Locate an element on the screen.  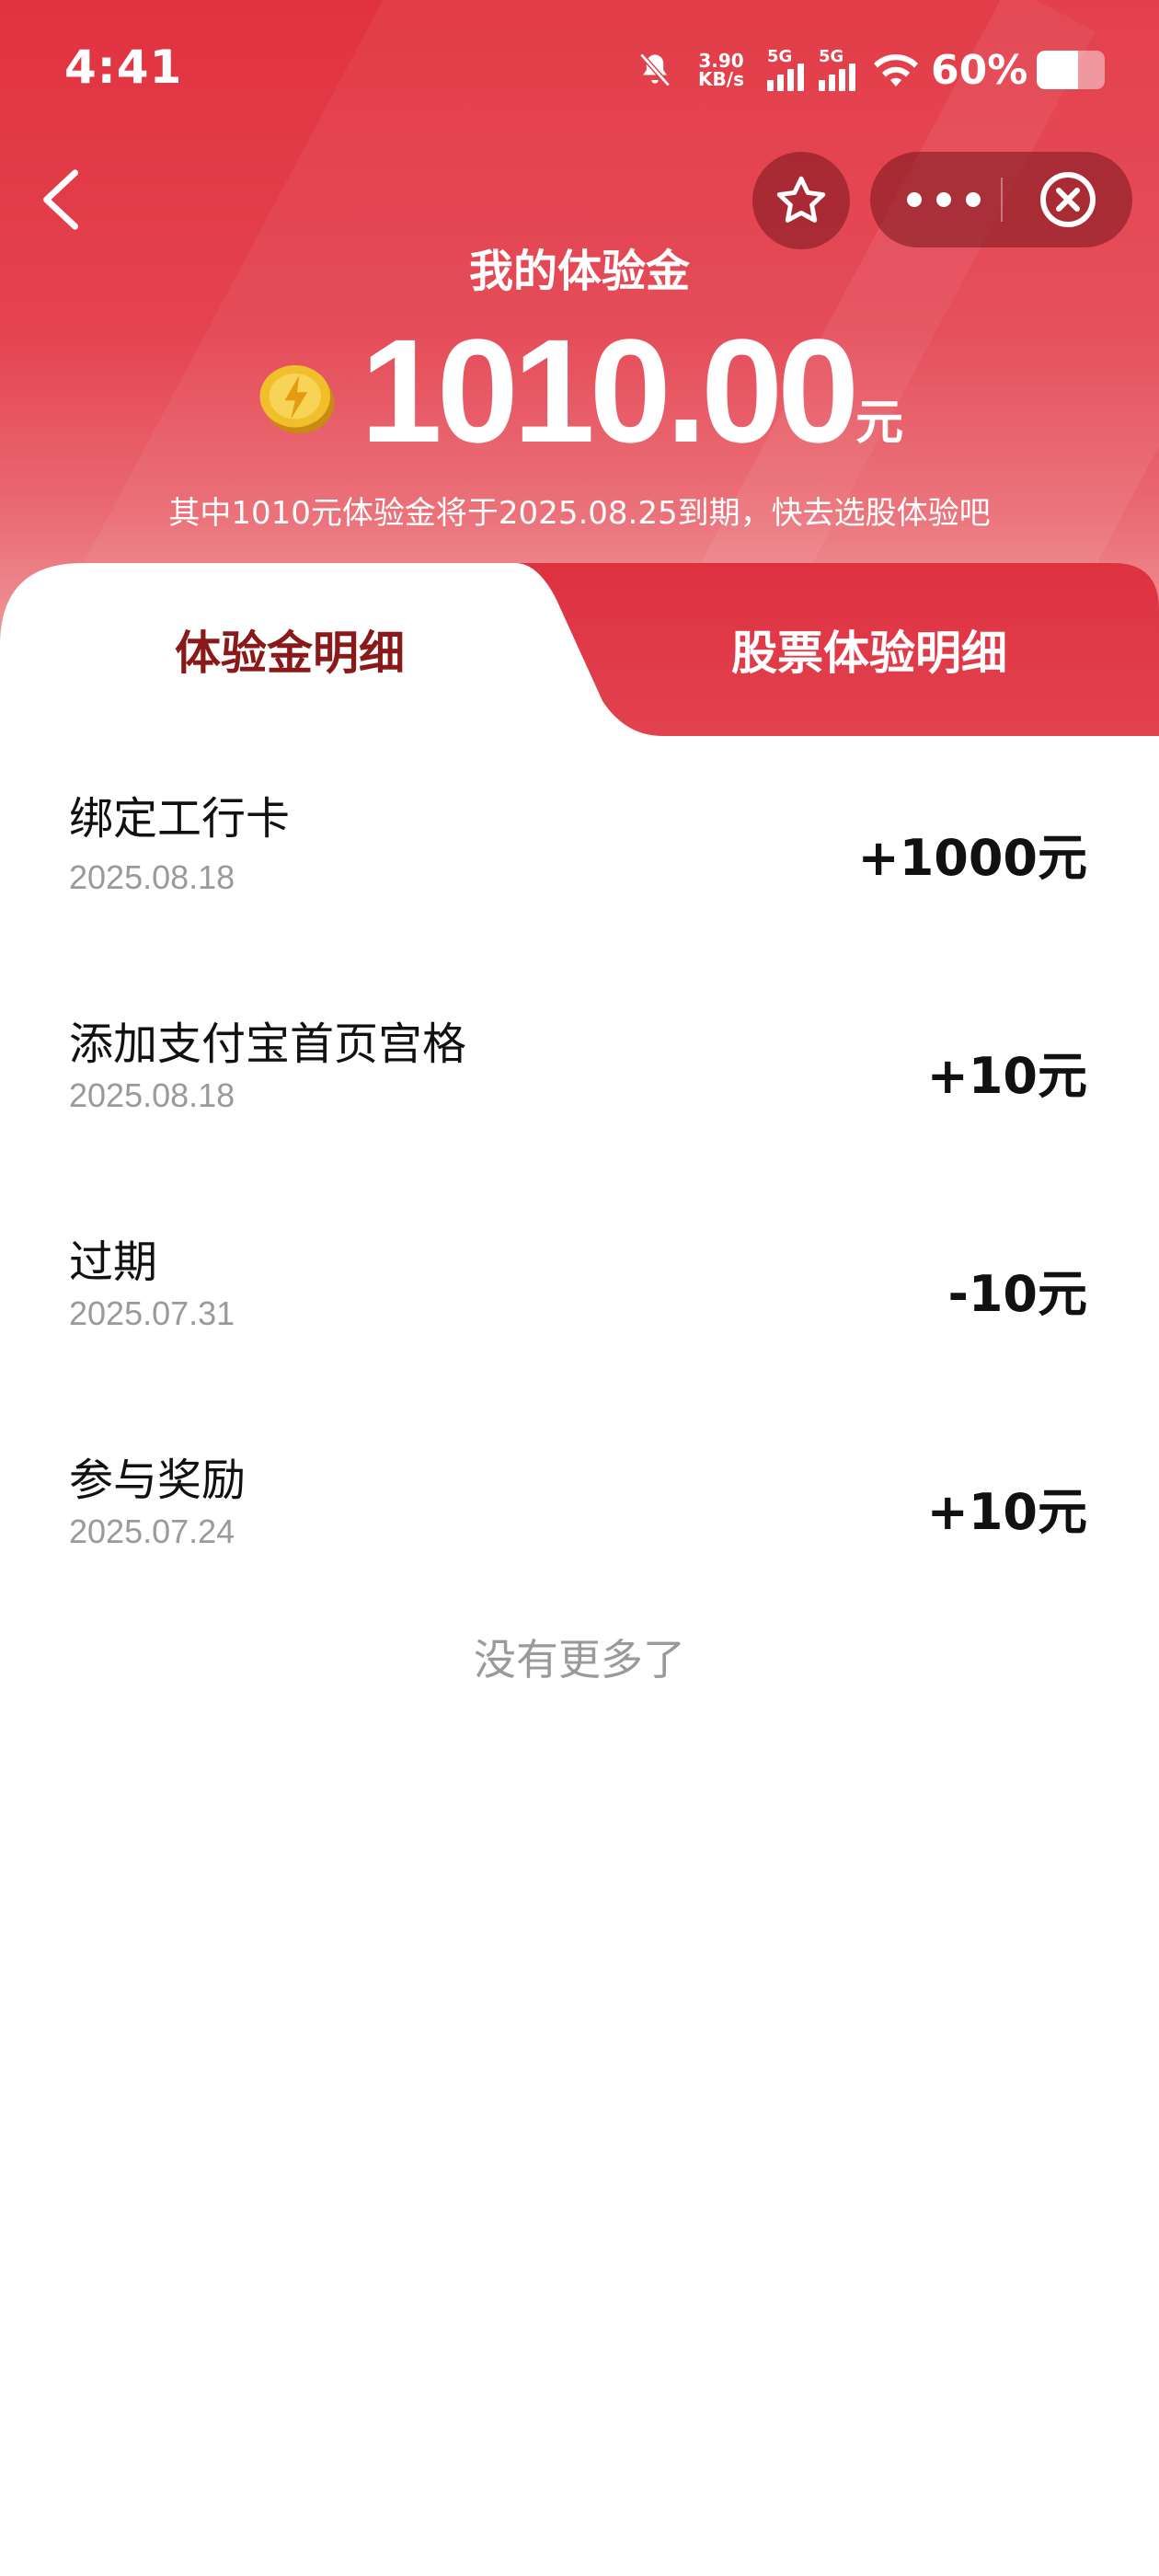
record-amount: +1000元 is located at coordinates (972, 858).